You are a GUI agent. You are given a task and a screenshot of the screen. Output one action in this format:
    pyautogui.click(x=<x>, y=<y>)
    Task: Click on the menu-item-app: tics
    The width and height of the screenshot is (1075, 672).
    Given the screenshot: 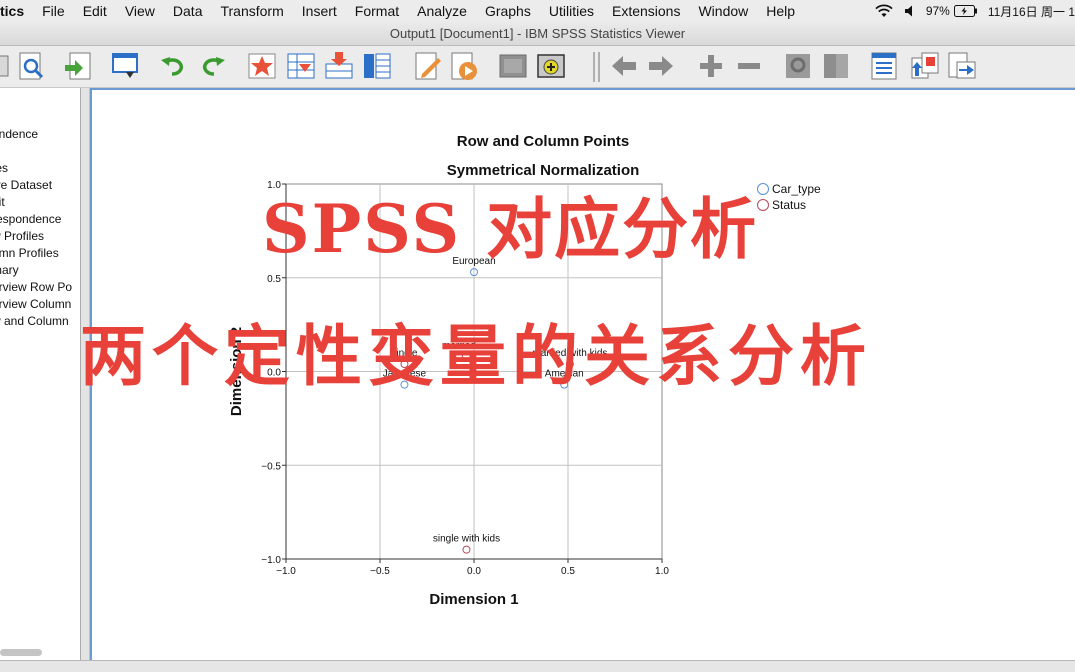 What is the action you would take?
    pyautogui.click(x=16, y=11)
    